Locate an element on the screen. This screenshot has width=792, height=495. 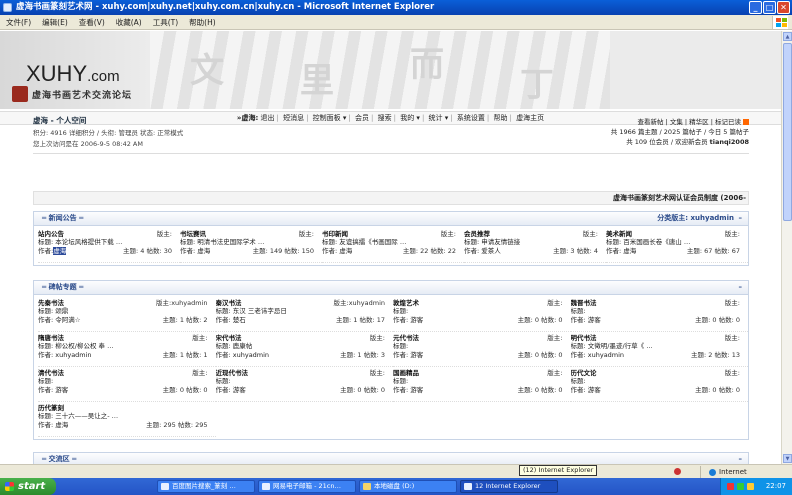
close-button: ✕ is located at coordinates (783, 7).